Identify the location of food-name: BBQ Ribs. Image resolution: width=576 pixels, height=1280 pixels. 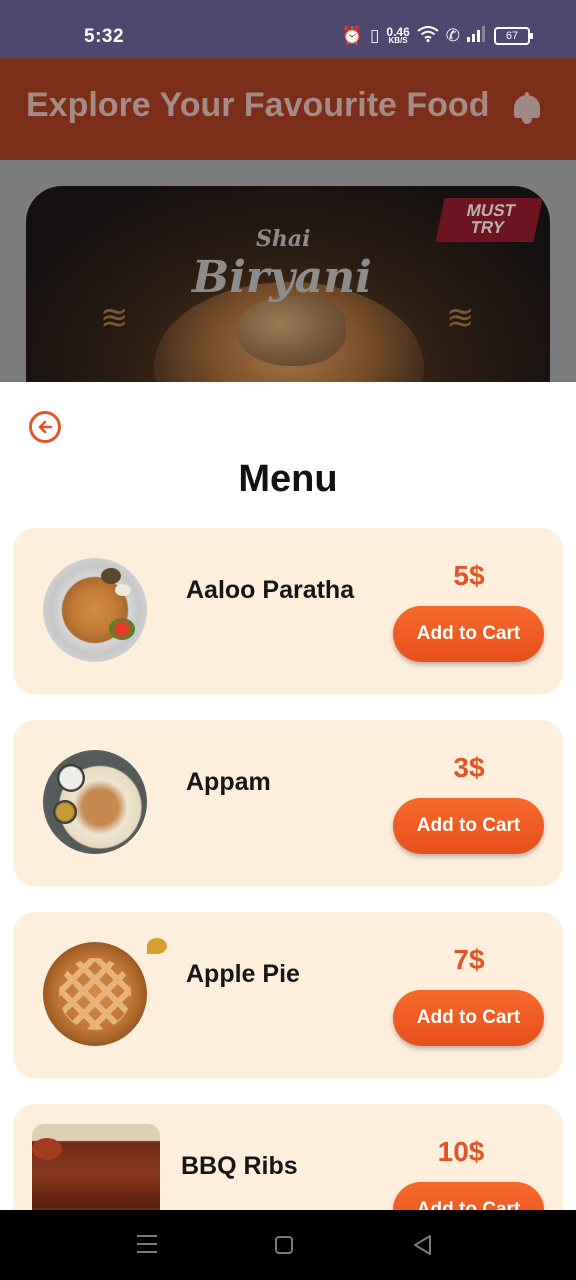
(239, 1166).